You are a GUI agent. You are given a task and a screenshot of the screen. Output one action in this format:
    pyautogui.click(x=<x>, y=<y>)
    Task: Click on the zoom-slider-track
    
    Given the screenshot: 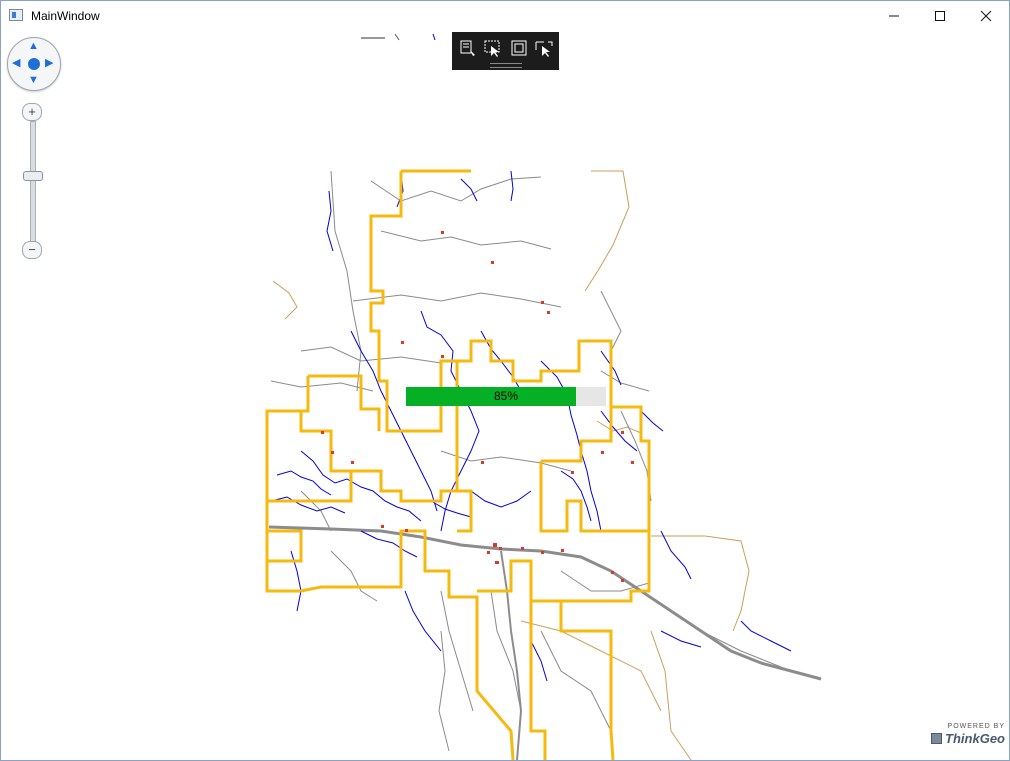 What is the action you would take?
    pyautogui.click(x=33, y=184)
    